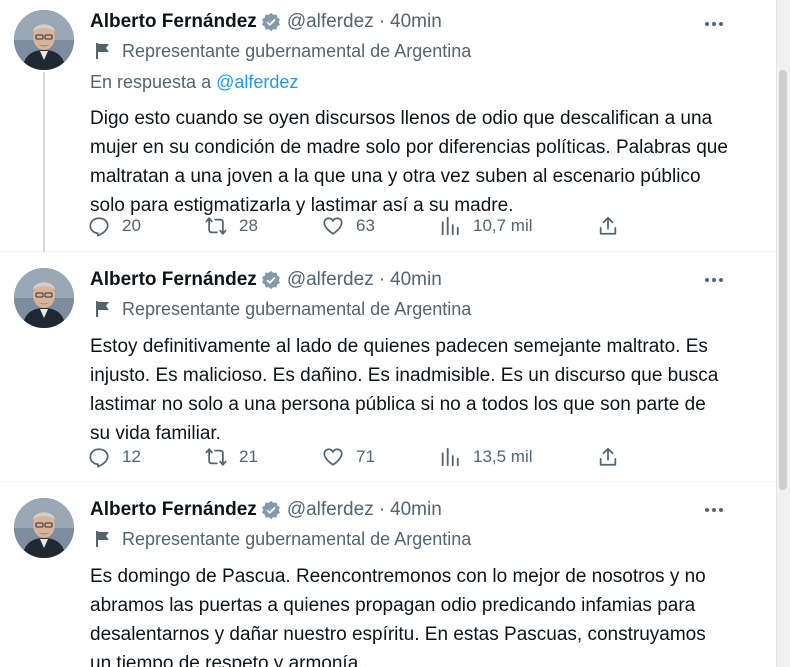 This screenshot has height=667, width=790. I want to click on reply-button: 12, so click(146, 457).